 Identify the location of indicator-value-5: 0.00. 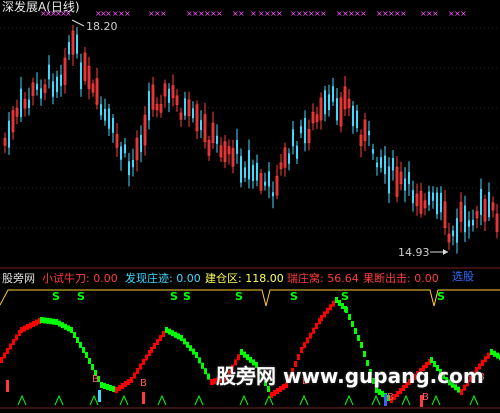
(426, 278).